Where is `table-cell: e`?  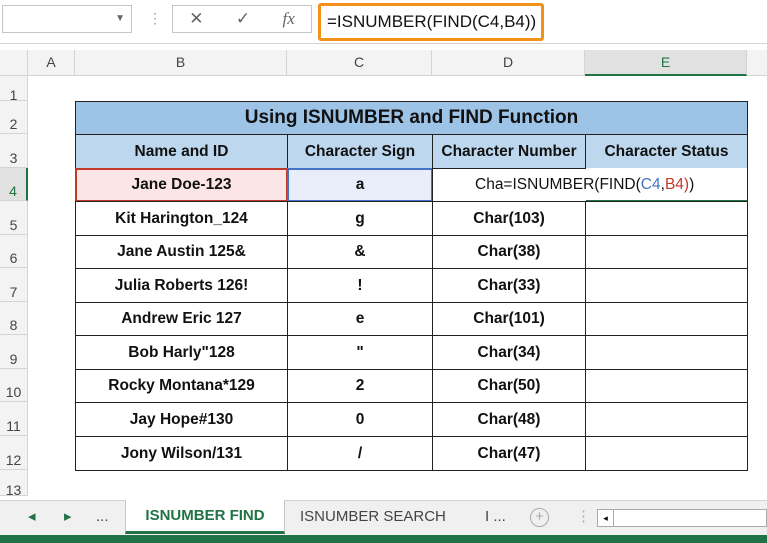
table-cell: e is located at coordinates (360, 319).